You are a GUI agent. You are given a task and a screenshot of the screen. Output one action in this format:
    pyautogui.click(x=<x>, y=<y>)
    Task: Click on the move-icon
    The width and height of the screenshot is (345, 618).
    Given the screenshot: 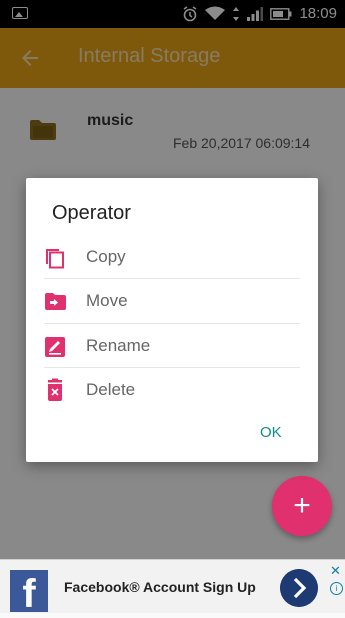 What is the action you would take?
    pyautogui.click(x=55, y=301)
    